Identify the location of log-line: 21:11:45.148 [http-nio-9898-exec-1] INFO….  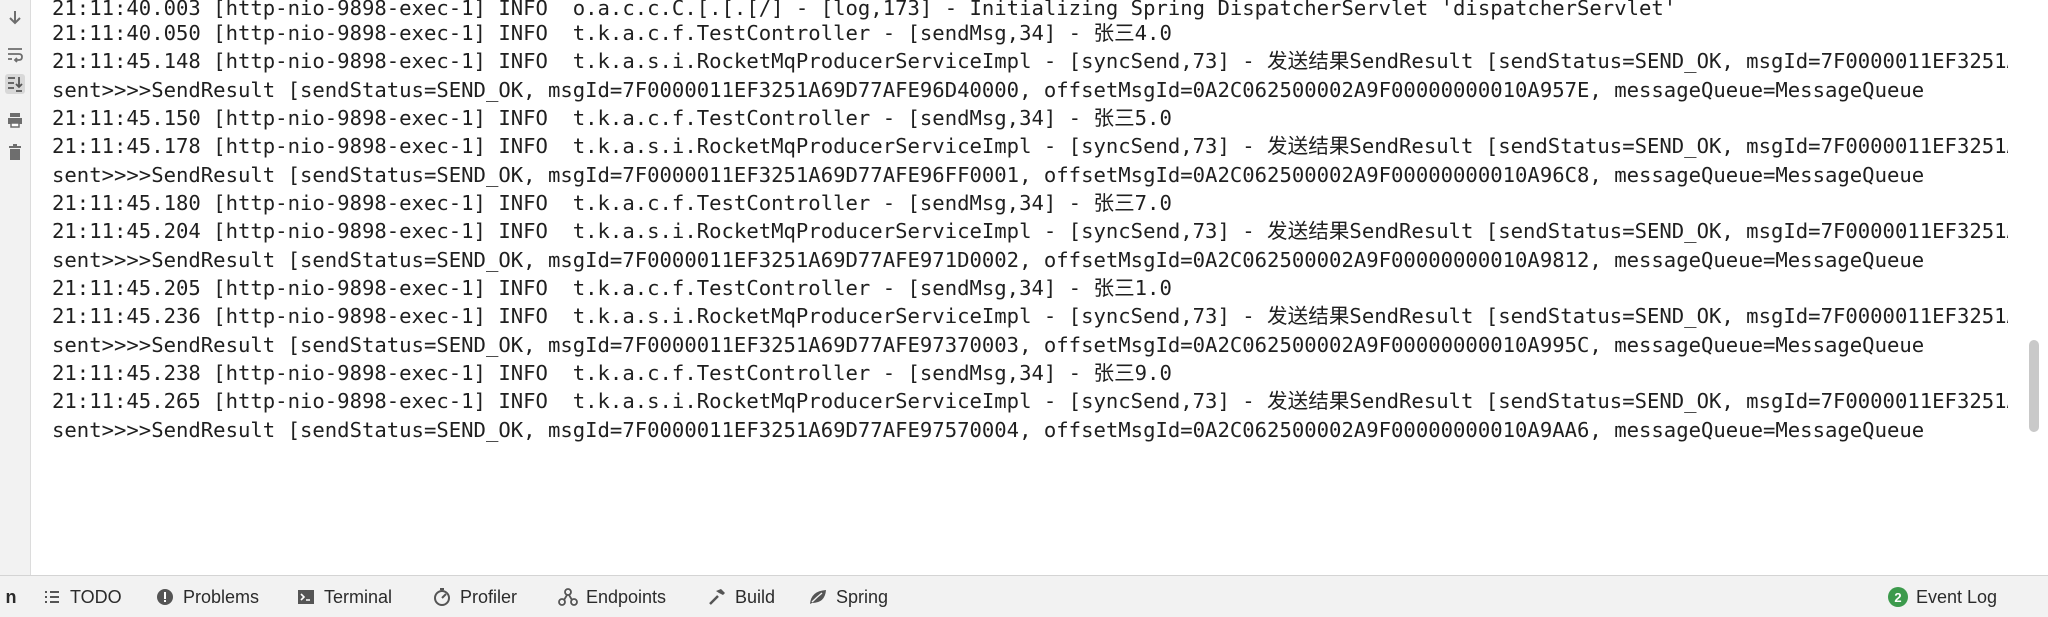
(1030, 61).